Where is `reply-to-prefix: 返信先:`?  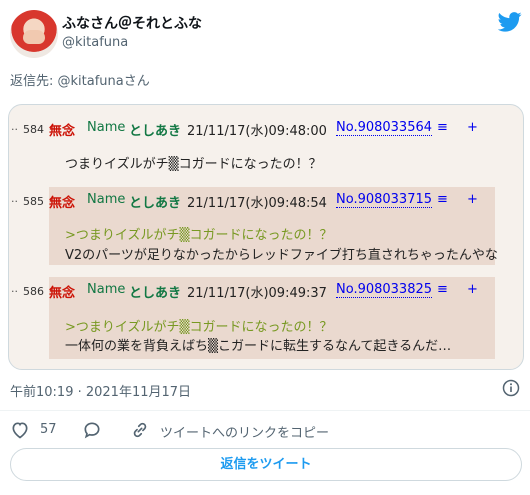 reply-to-prefix: 返信先: is located at coordinates (34, 81).